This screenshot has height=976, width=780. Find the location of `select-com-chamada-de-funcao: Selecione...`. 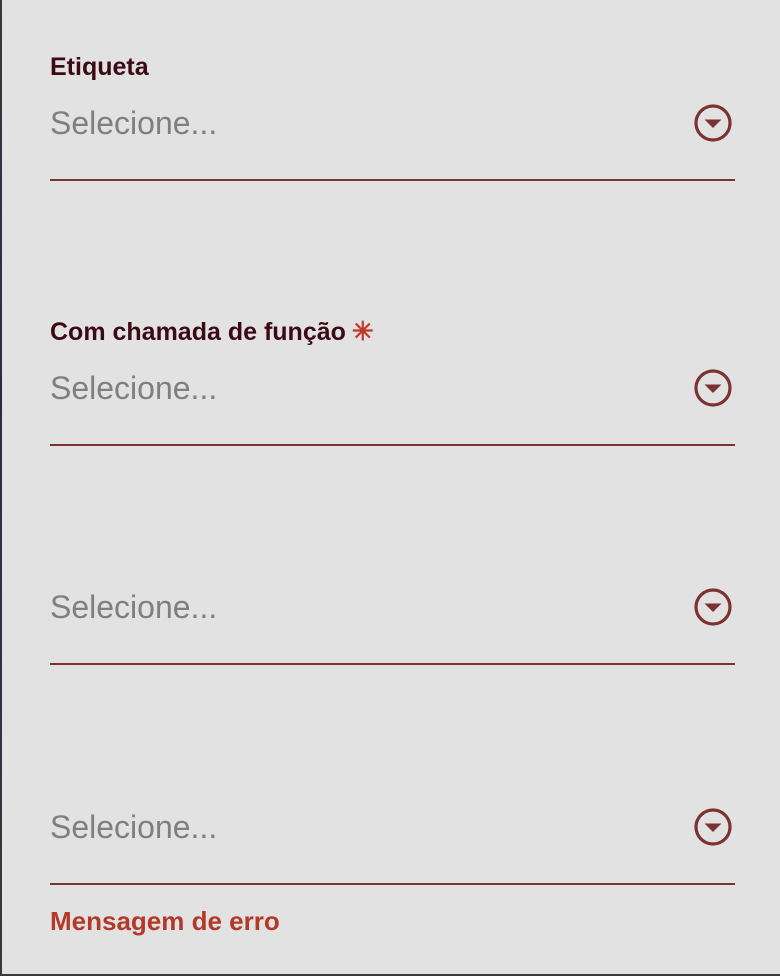

select-com-chamada-de-funcao: Selecione... is located at coordinates (392, 401).